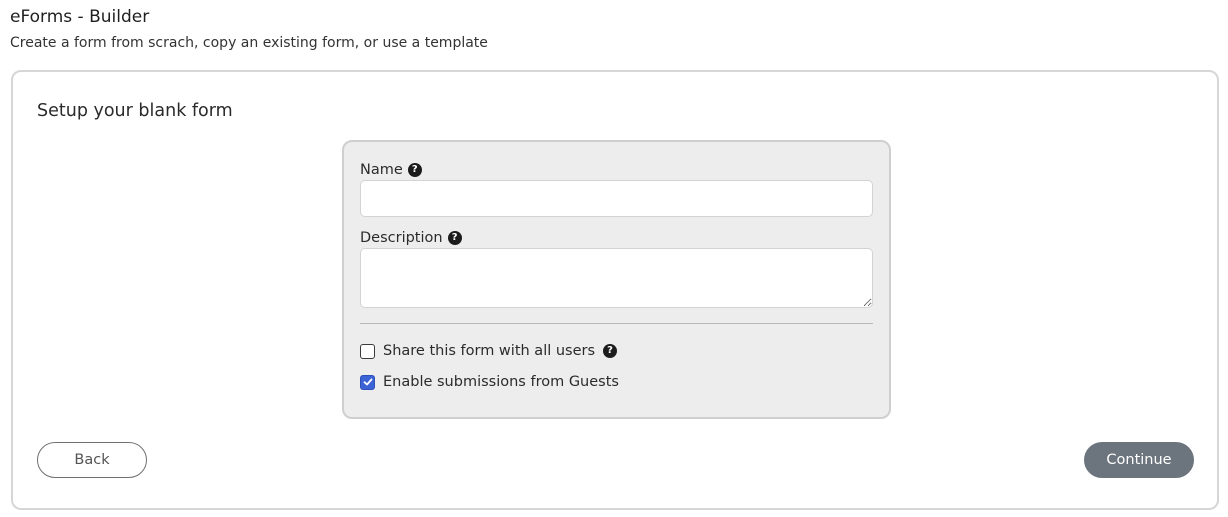  I want to click on share-label: Share this form with all users, so click(489, 351).